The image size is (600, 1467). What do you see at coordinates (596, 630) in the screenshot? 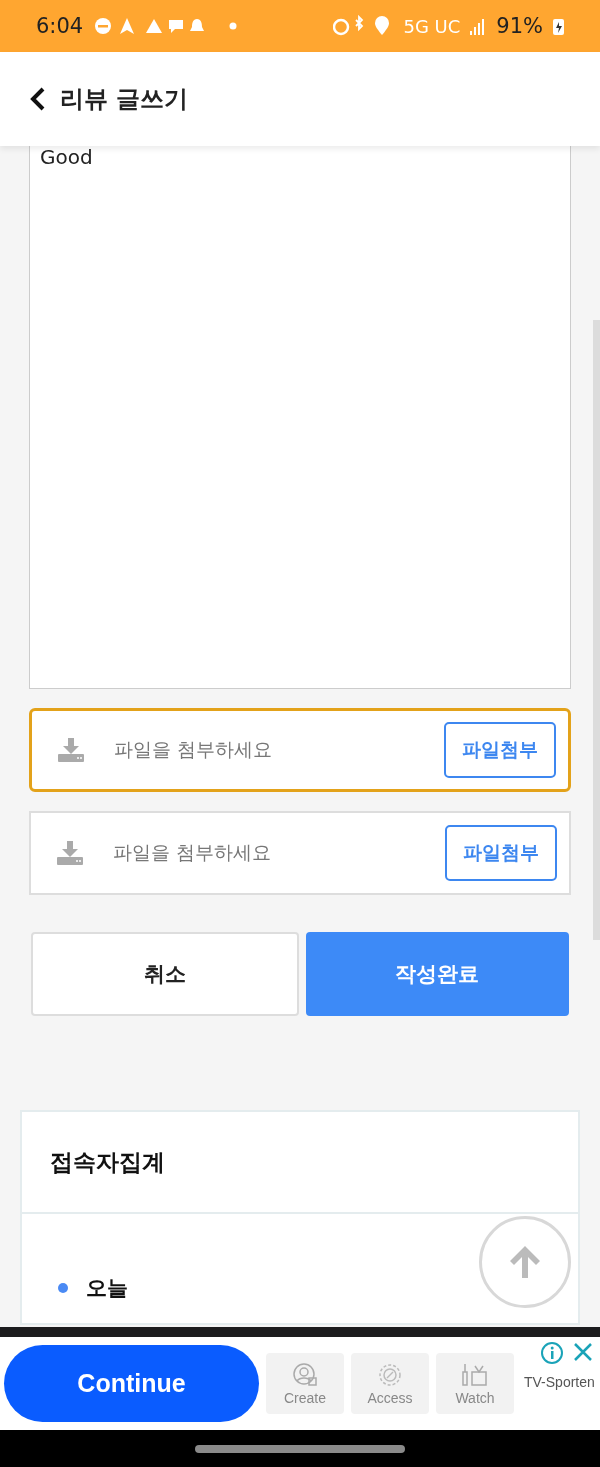
I see `scrollbar` at bounding box center [596, 630].